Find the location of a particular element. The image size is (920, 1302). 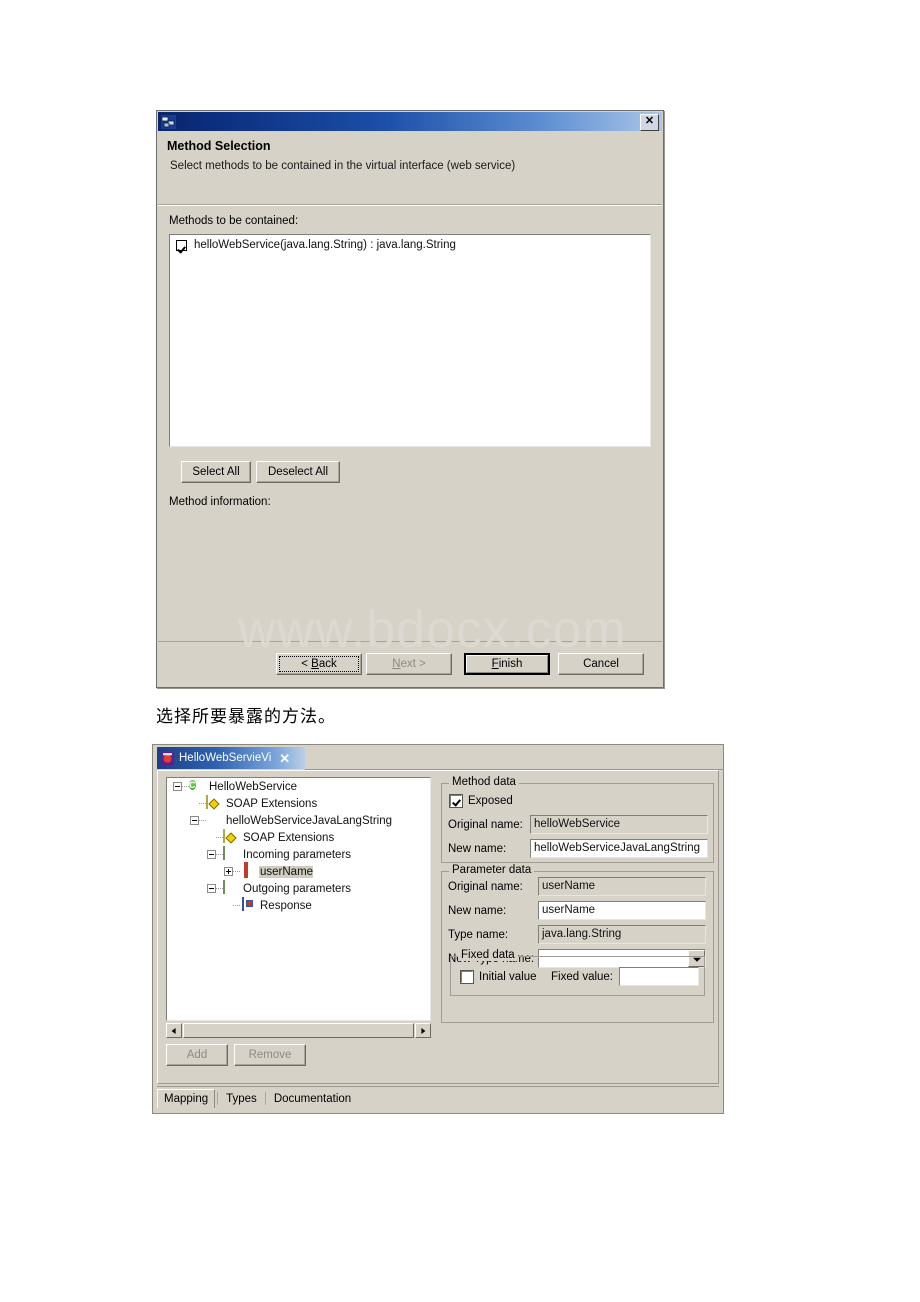

scrollbar-thumb is located at coordinates (298, 1030).